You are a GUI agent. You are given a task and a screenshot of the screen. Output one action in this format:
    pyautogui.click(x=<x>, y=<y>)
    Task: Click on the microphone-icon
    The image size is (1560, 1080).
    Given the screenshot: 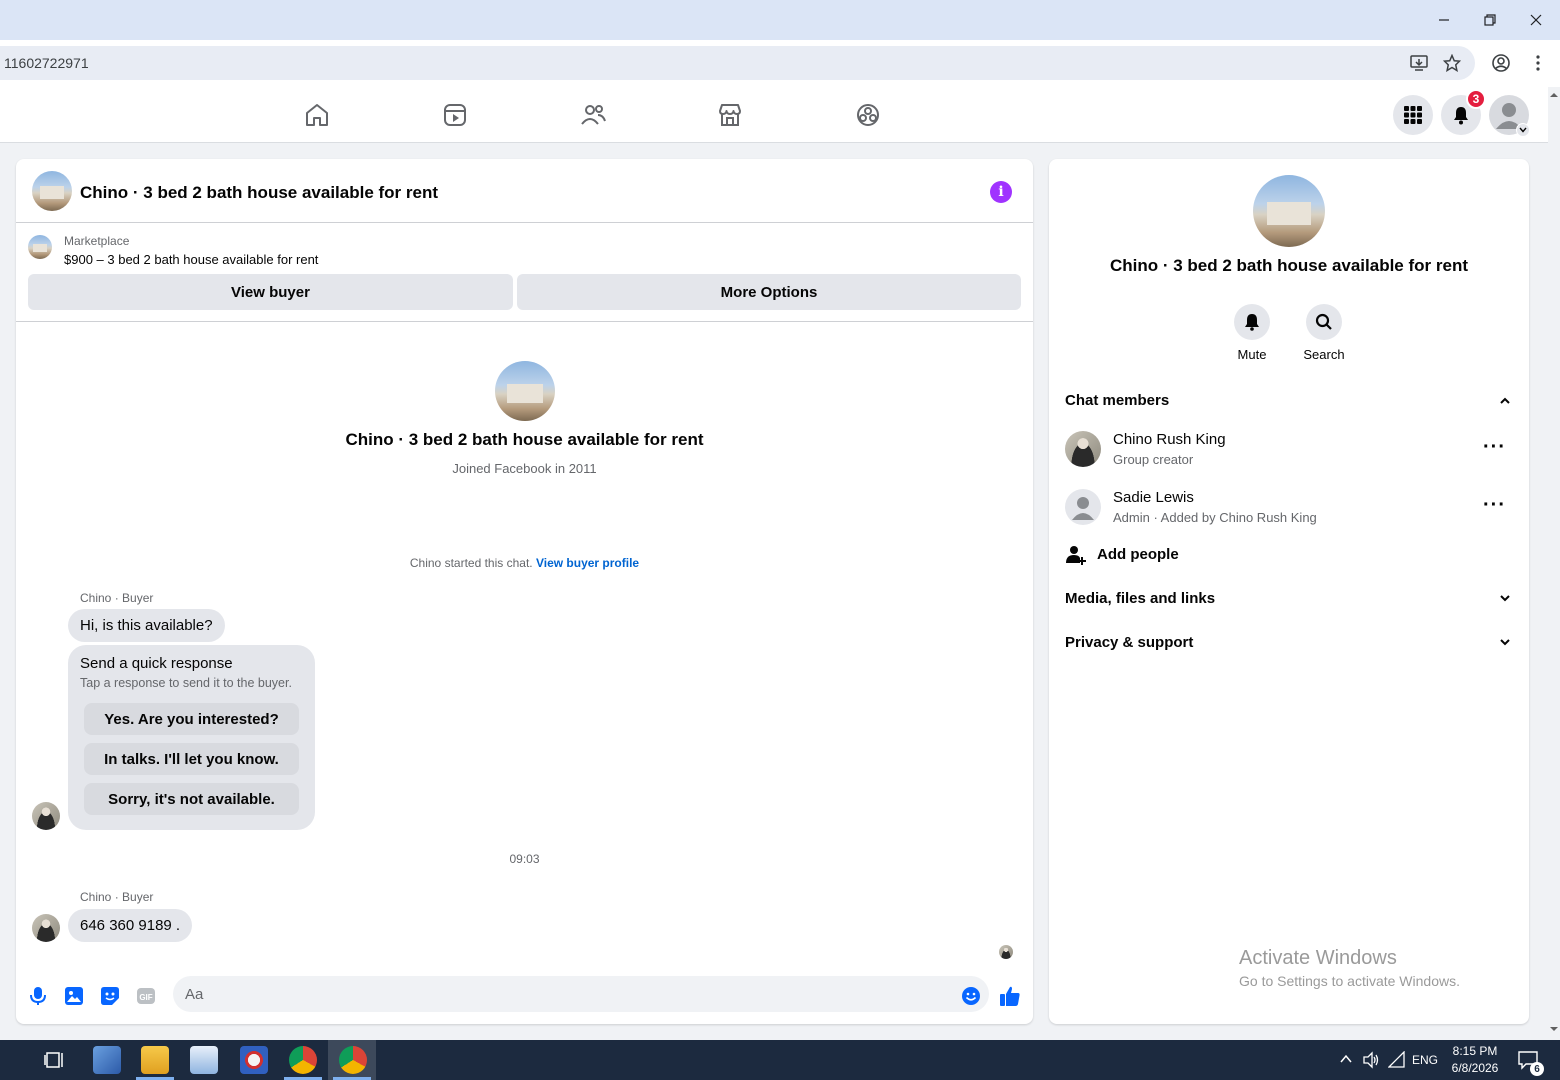 What is the action you would take?
    pyautogui.click(x=38, y=996)
    